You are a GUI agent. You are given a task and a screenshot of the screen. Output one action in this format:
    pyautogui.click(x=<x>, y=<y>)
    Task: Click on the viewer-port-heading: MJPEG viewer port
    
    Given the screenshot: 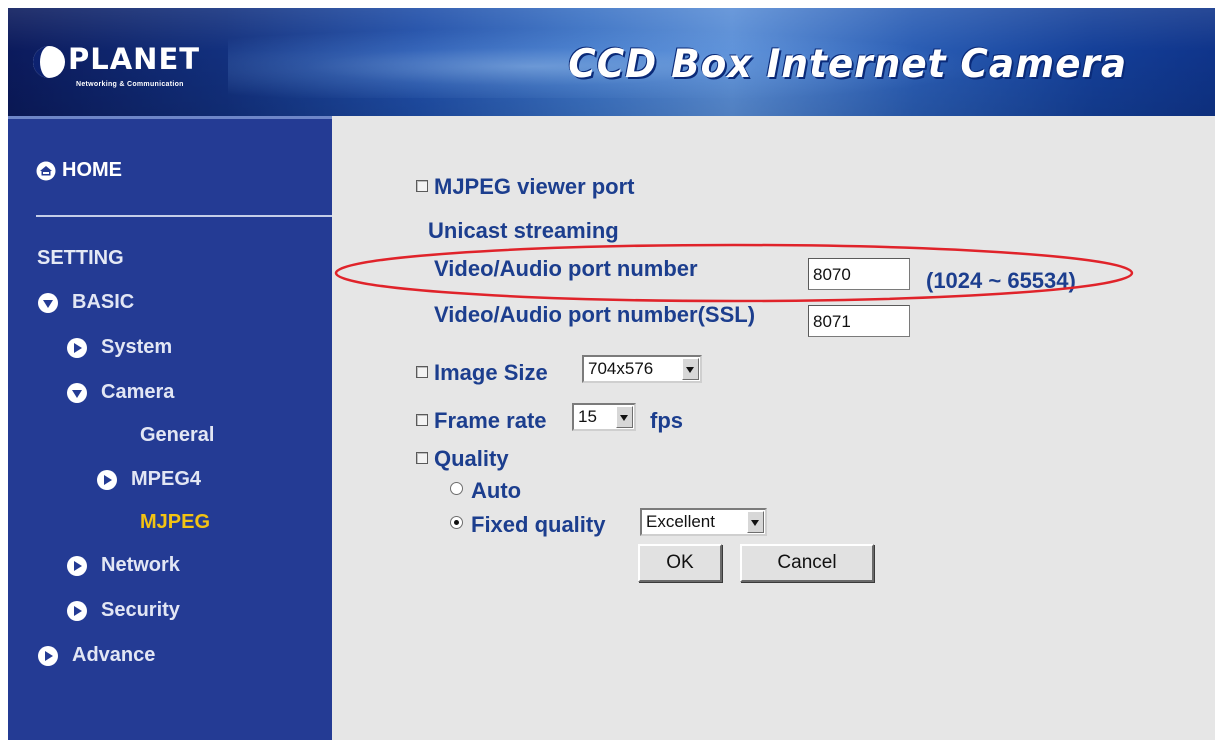 What is the action you would take?
    pyautogui.click(x=525, y=187)
    